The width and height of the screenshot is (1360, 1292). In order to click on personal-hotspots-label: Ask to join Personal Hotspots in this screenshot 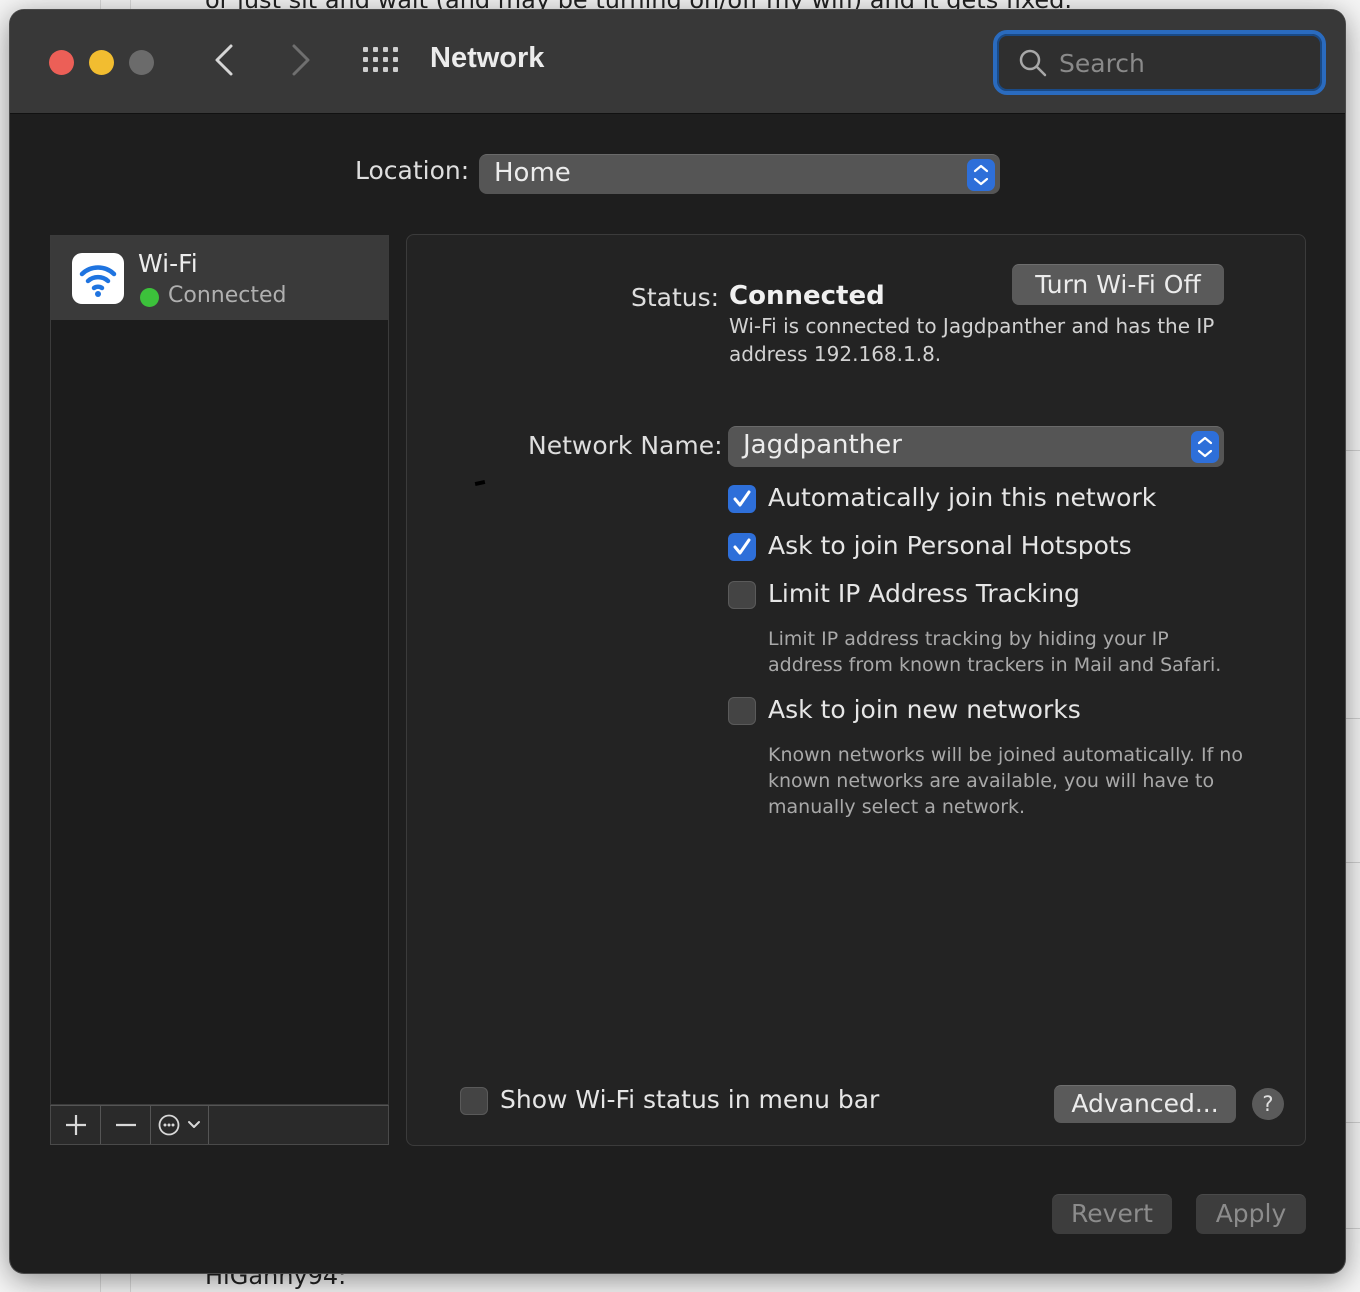, I will do `click(950, 545)`.